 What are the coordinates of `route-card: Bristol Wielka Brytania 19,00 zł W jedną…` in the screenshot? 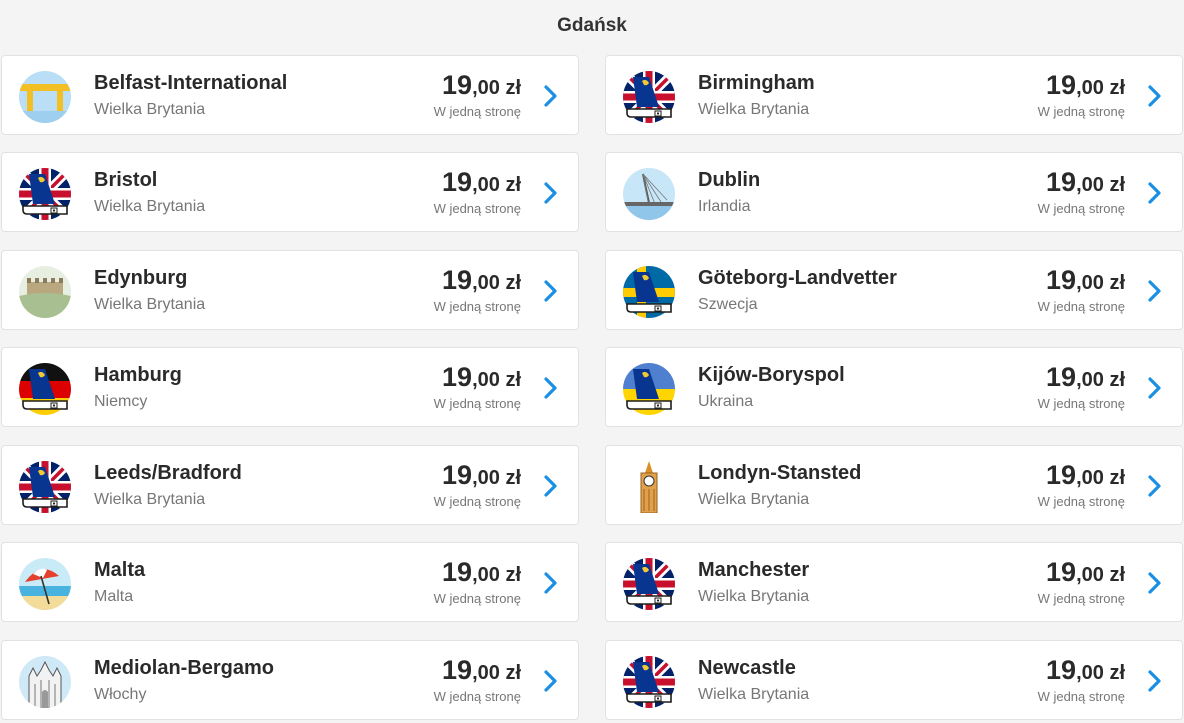 It's located at (290, 192).